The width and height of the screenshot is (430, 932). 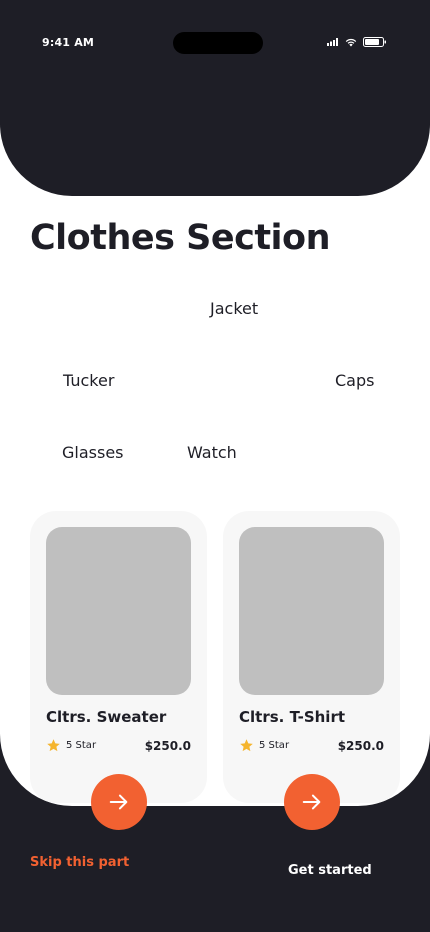 I want to click on dynamic-island, so click(x=218, y=43).